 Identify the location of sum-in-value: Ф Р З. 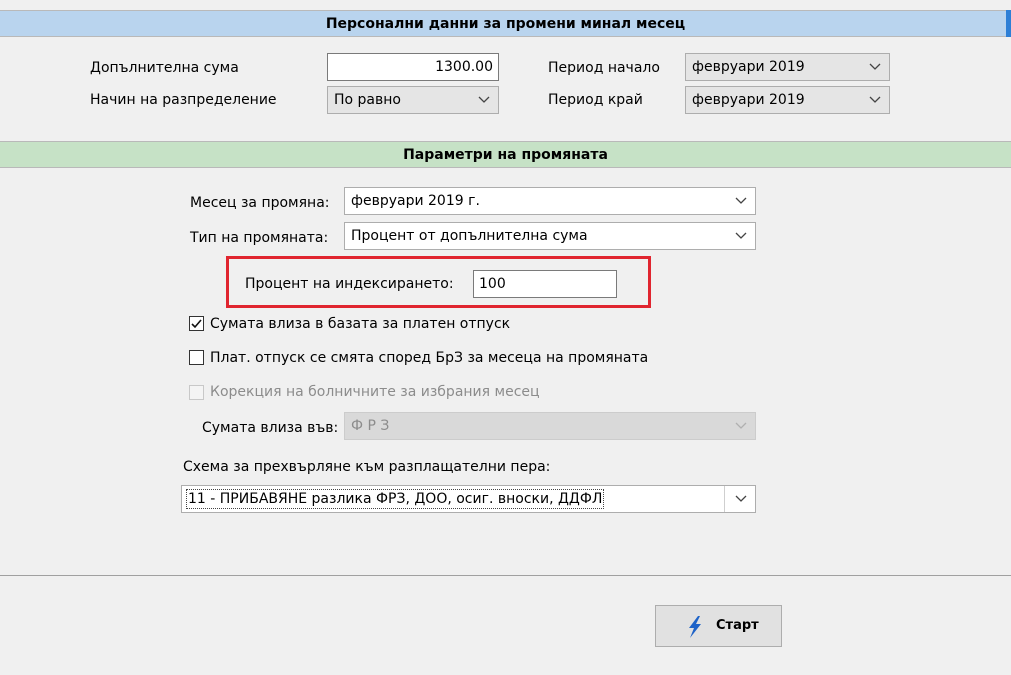
(370, 426).